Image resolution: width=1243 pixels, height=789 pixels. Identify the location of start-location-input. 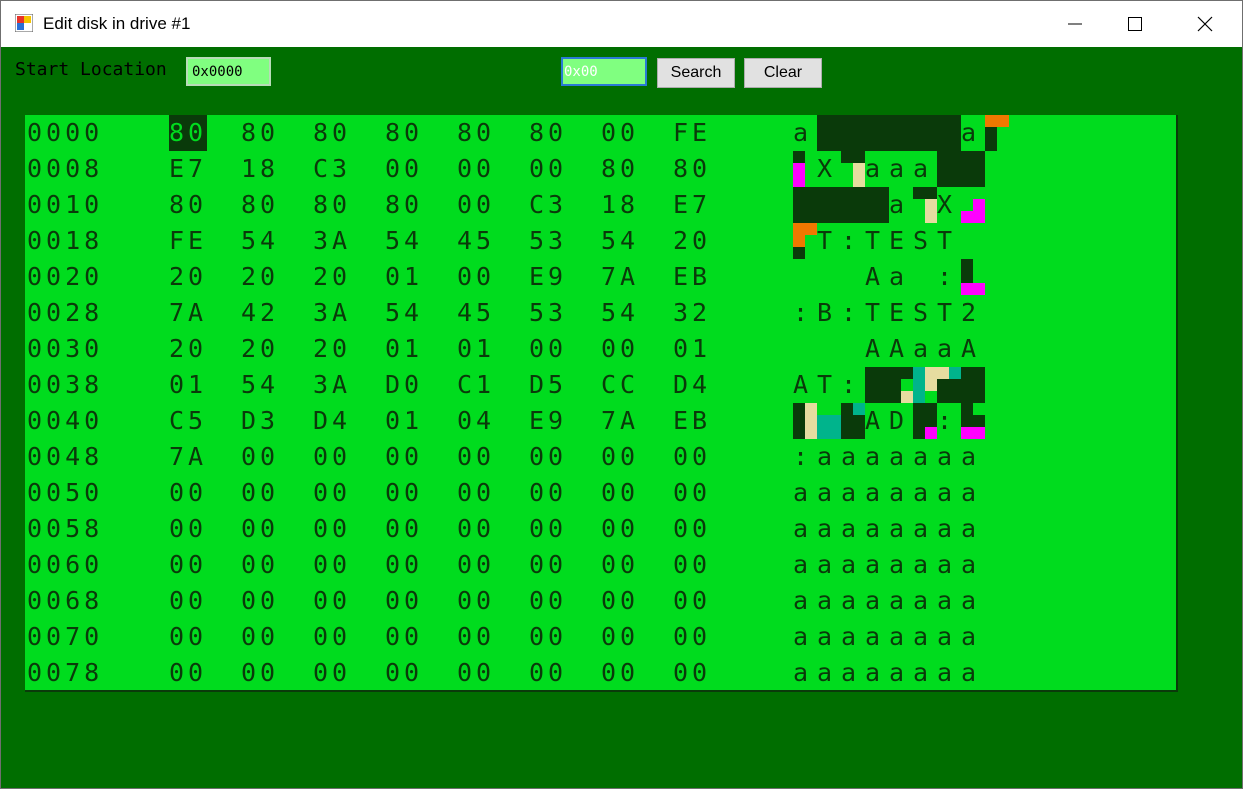
(228, 71).